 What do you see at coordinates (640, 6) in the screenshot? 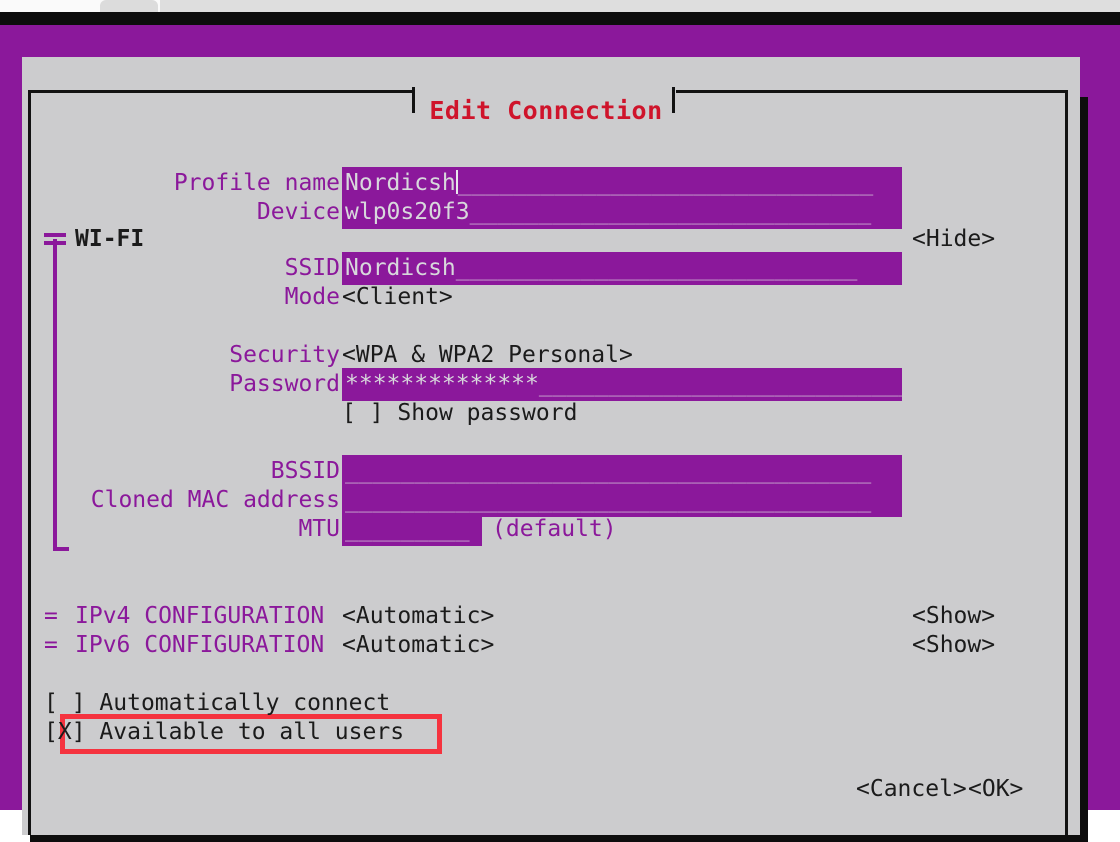
I see `browser-tab-secondary` at bounding box center [640, 6].